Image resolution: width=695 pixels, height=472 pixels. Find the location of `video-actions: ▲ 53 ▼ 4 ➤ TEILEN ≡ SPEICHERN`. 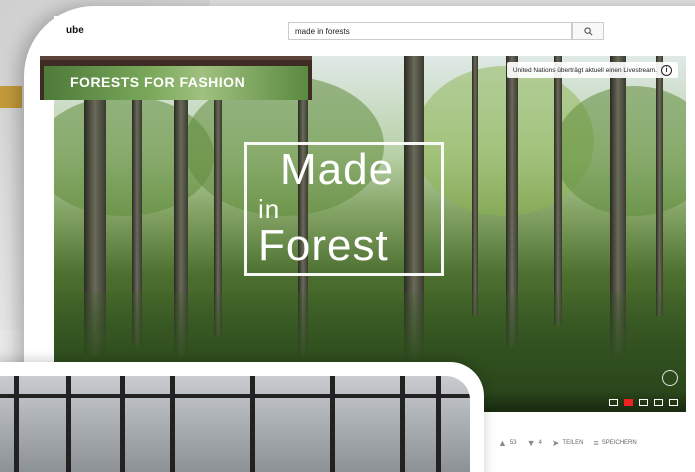

video-actions: ▲ 53 ▼ 4 ➤ TEILEN ≡ SPEICHERN is located at coordinates (567, 443).